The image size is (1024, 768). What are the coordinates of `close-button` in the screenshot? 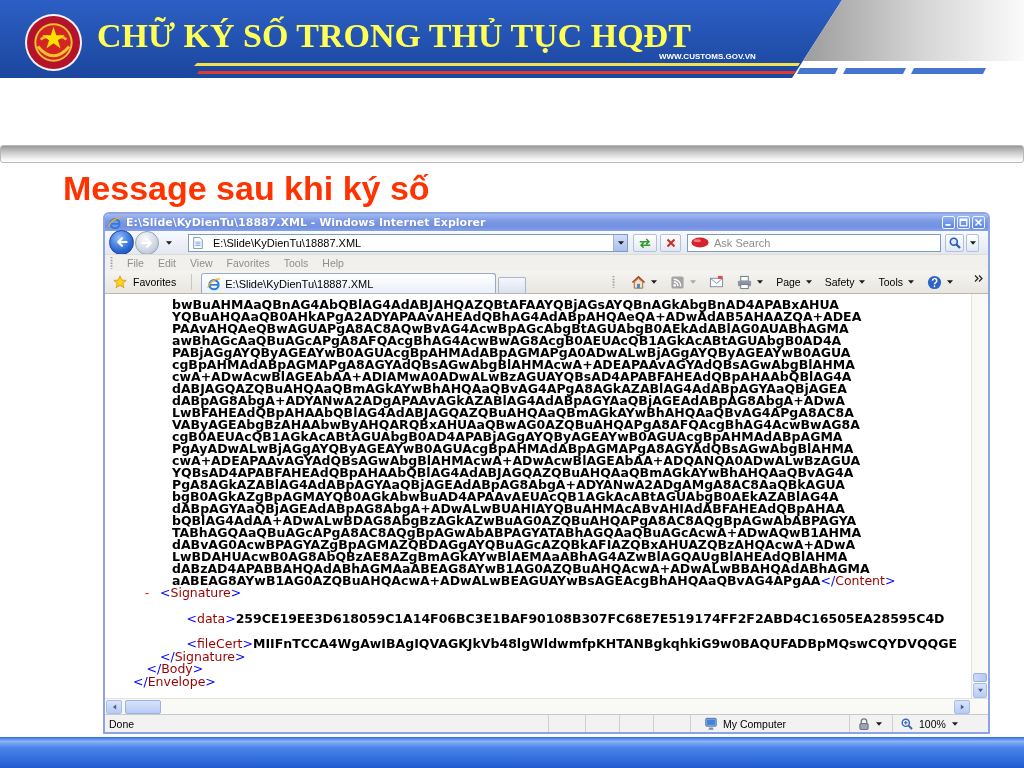 It's located at (978, 222).